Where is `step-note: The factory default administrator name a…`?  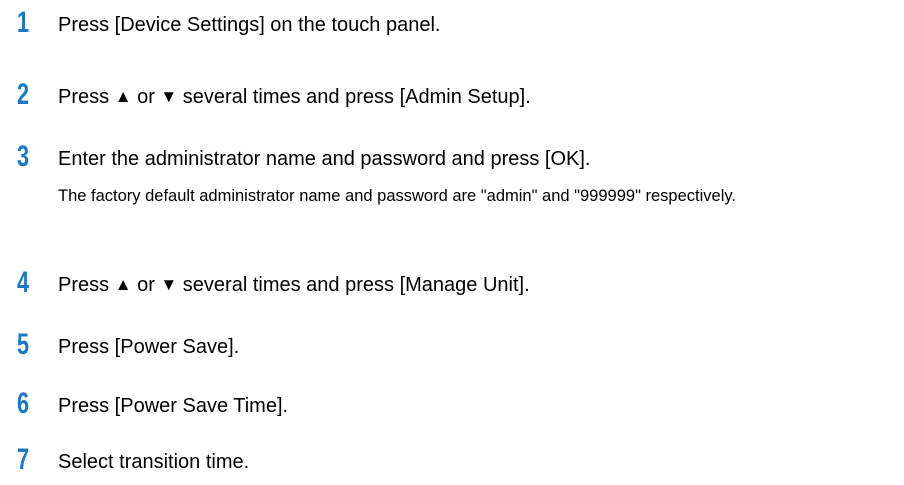 step-note: The factory default administrator name a… is located at coordinates (397, 196).